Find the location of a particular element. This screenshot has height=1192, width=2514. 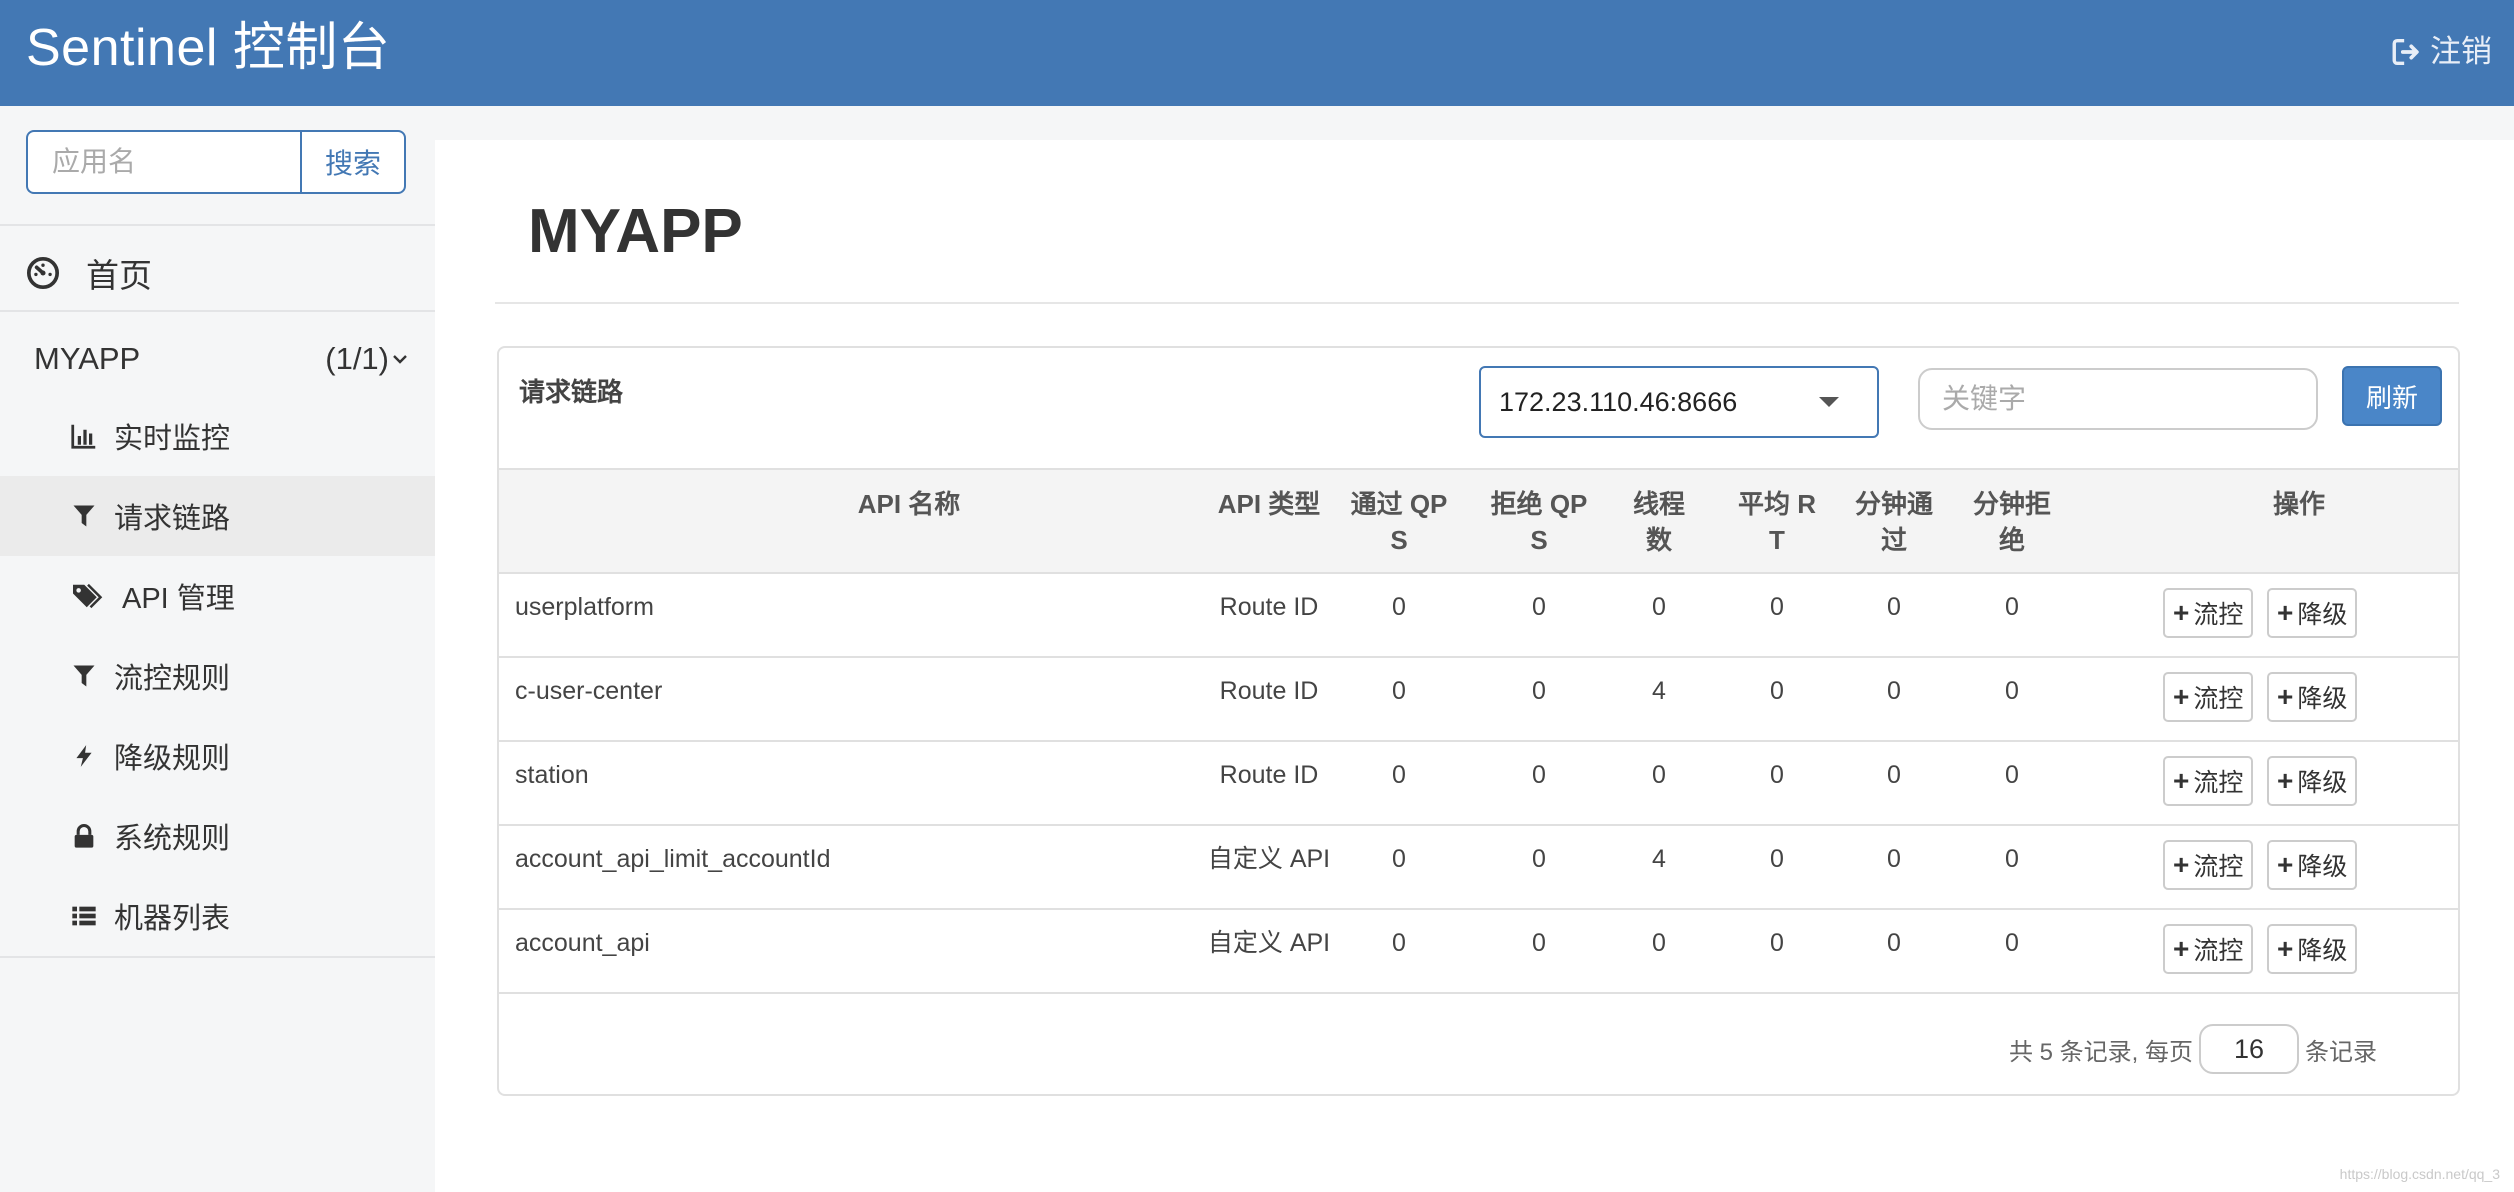

table-row: station Route ID 0 0 0 0 0 0 + 流控 + 降级 is located at coordinates (1478, 784).